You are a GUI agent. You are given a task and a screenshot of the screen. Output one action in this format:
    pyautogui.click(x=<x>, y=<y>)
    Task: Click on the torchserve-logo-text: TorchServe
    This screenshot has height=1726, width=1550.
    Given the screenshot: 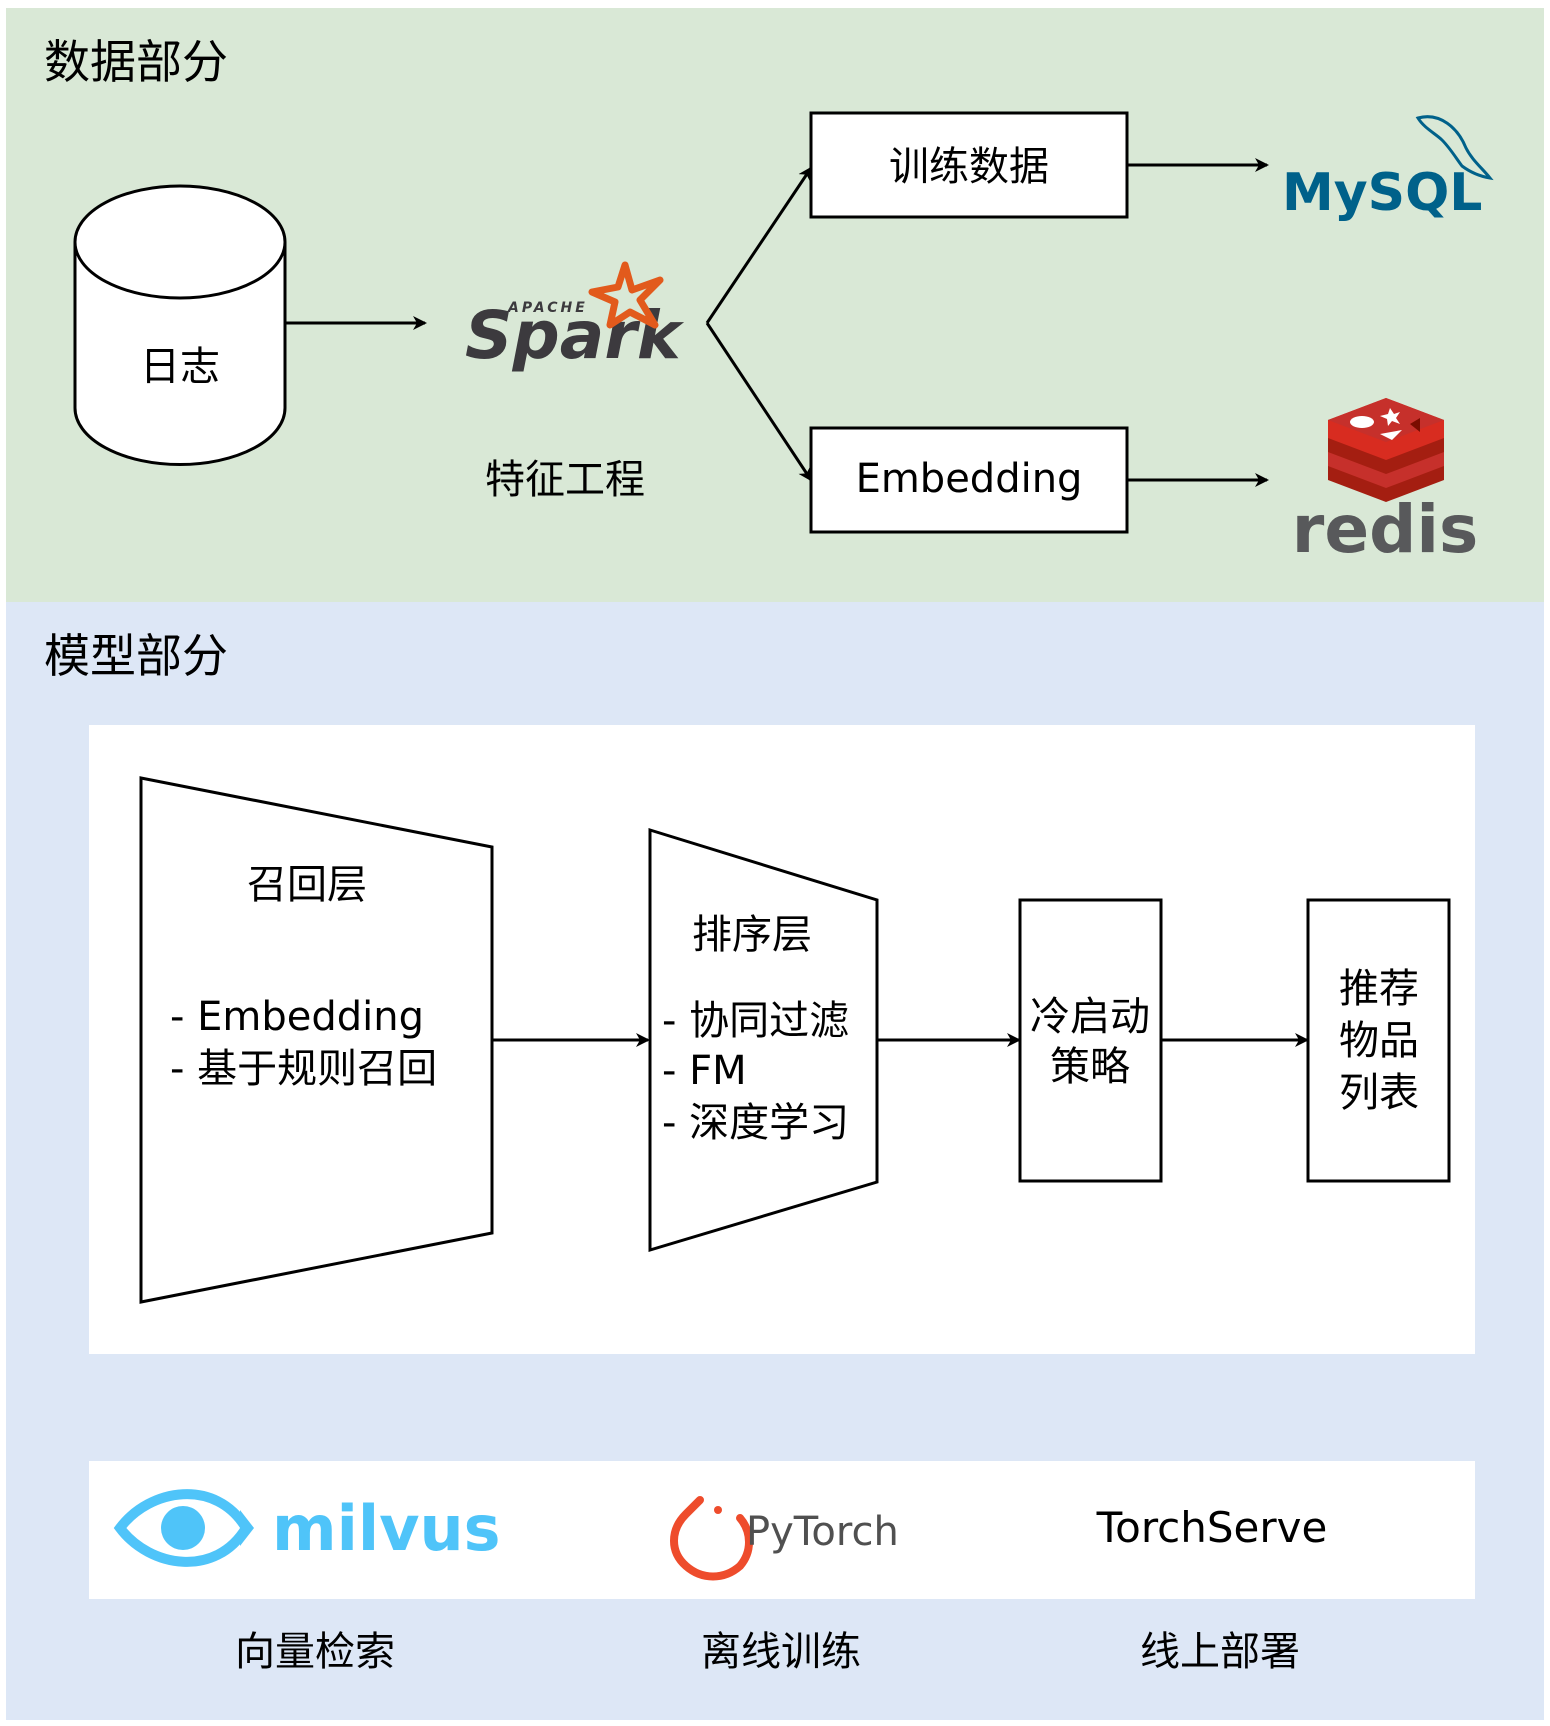 What is the action you would take?
    pyautogui.click(x=1212, y=1527)
    